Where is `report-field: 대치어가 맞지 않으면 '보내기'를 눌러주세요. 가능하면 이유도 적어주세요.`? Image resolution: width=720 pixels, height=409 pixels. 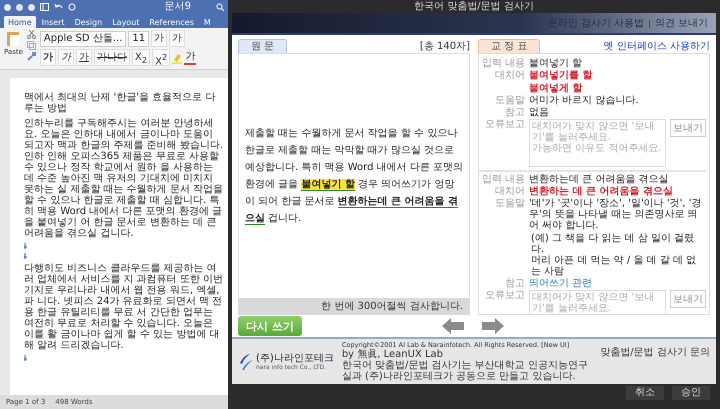 report-field: 대치어가 맞지 않으면 '보내기'를 눌러주세요. 가능하면 이유도 적어주세요. is located at coordinates (597, 143).